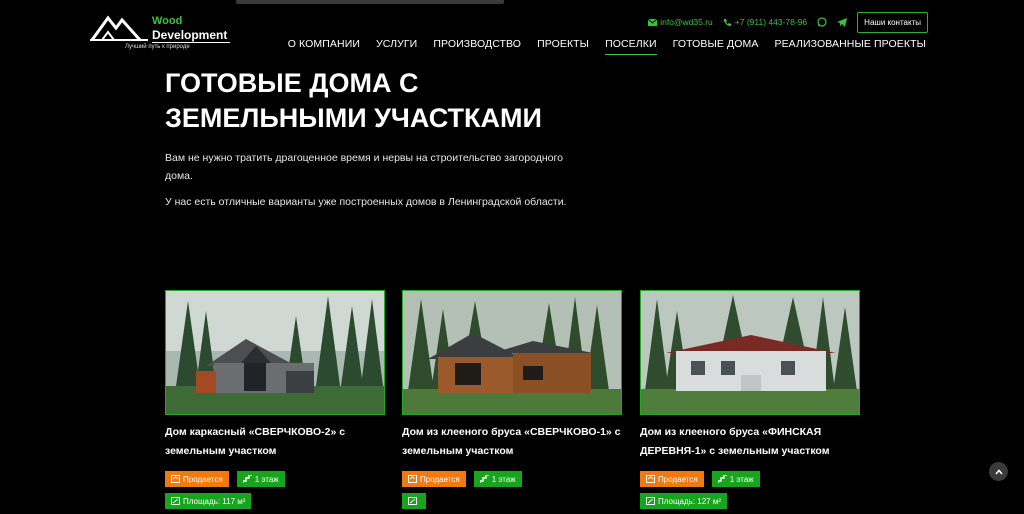 The height and width of the screenshot is (514, 1024). What do you see at coordinates (292, 83) in the screenshot?
I see `page-title-line1: ГОТОВЫЕ ДОМА С` at bounding box center [292, 83].